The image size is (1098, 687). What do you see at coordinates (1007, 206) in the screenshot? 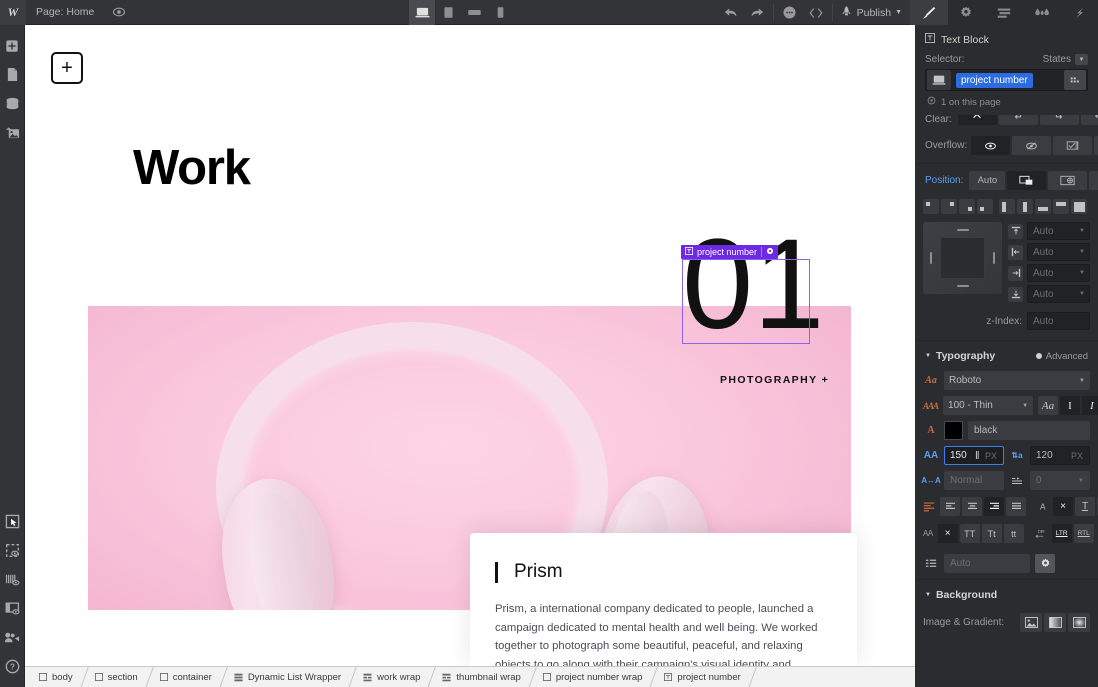
I see `preset-stretch-left` at bounding box center [1007, 206].